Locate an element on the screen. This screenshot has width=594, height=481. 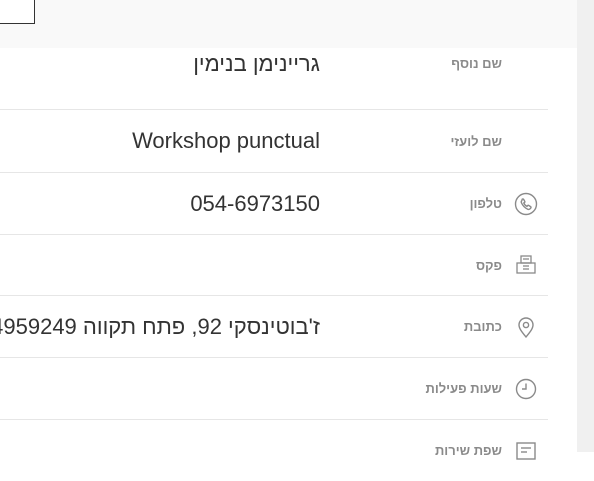
detail-row-fax: פקס is located at coordinates (274, 265).